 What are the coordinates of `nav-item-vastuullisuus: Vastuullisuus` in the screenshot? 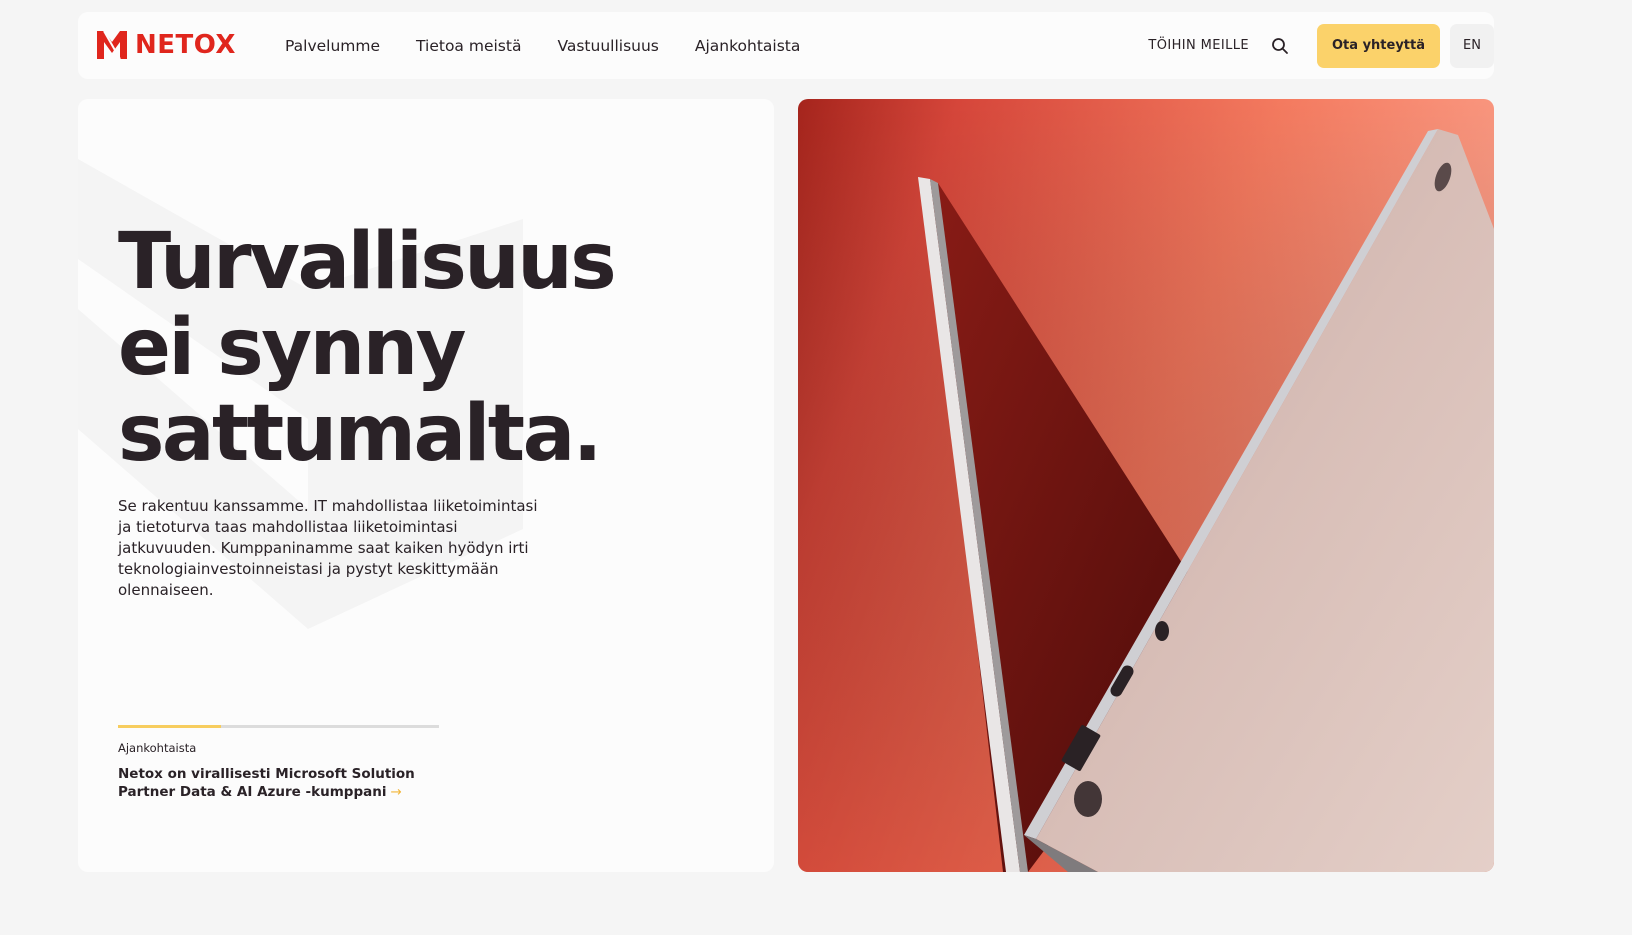 It's located at (607, 46).